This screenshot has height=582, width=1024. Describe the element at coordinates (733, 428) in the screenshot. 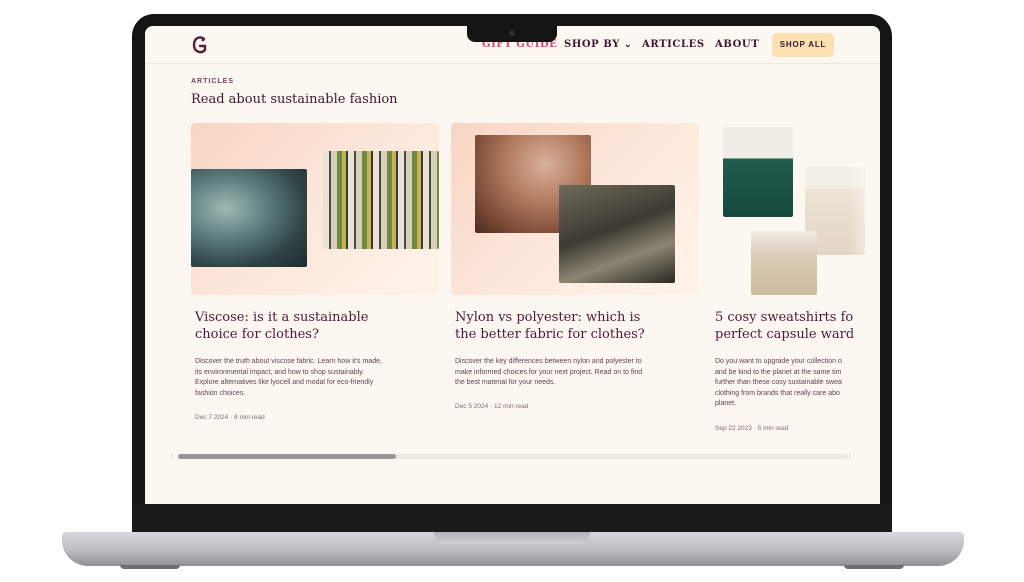

I see `article-date: Sep 22 2023` at that location.